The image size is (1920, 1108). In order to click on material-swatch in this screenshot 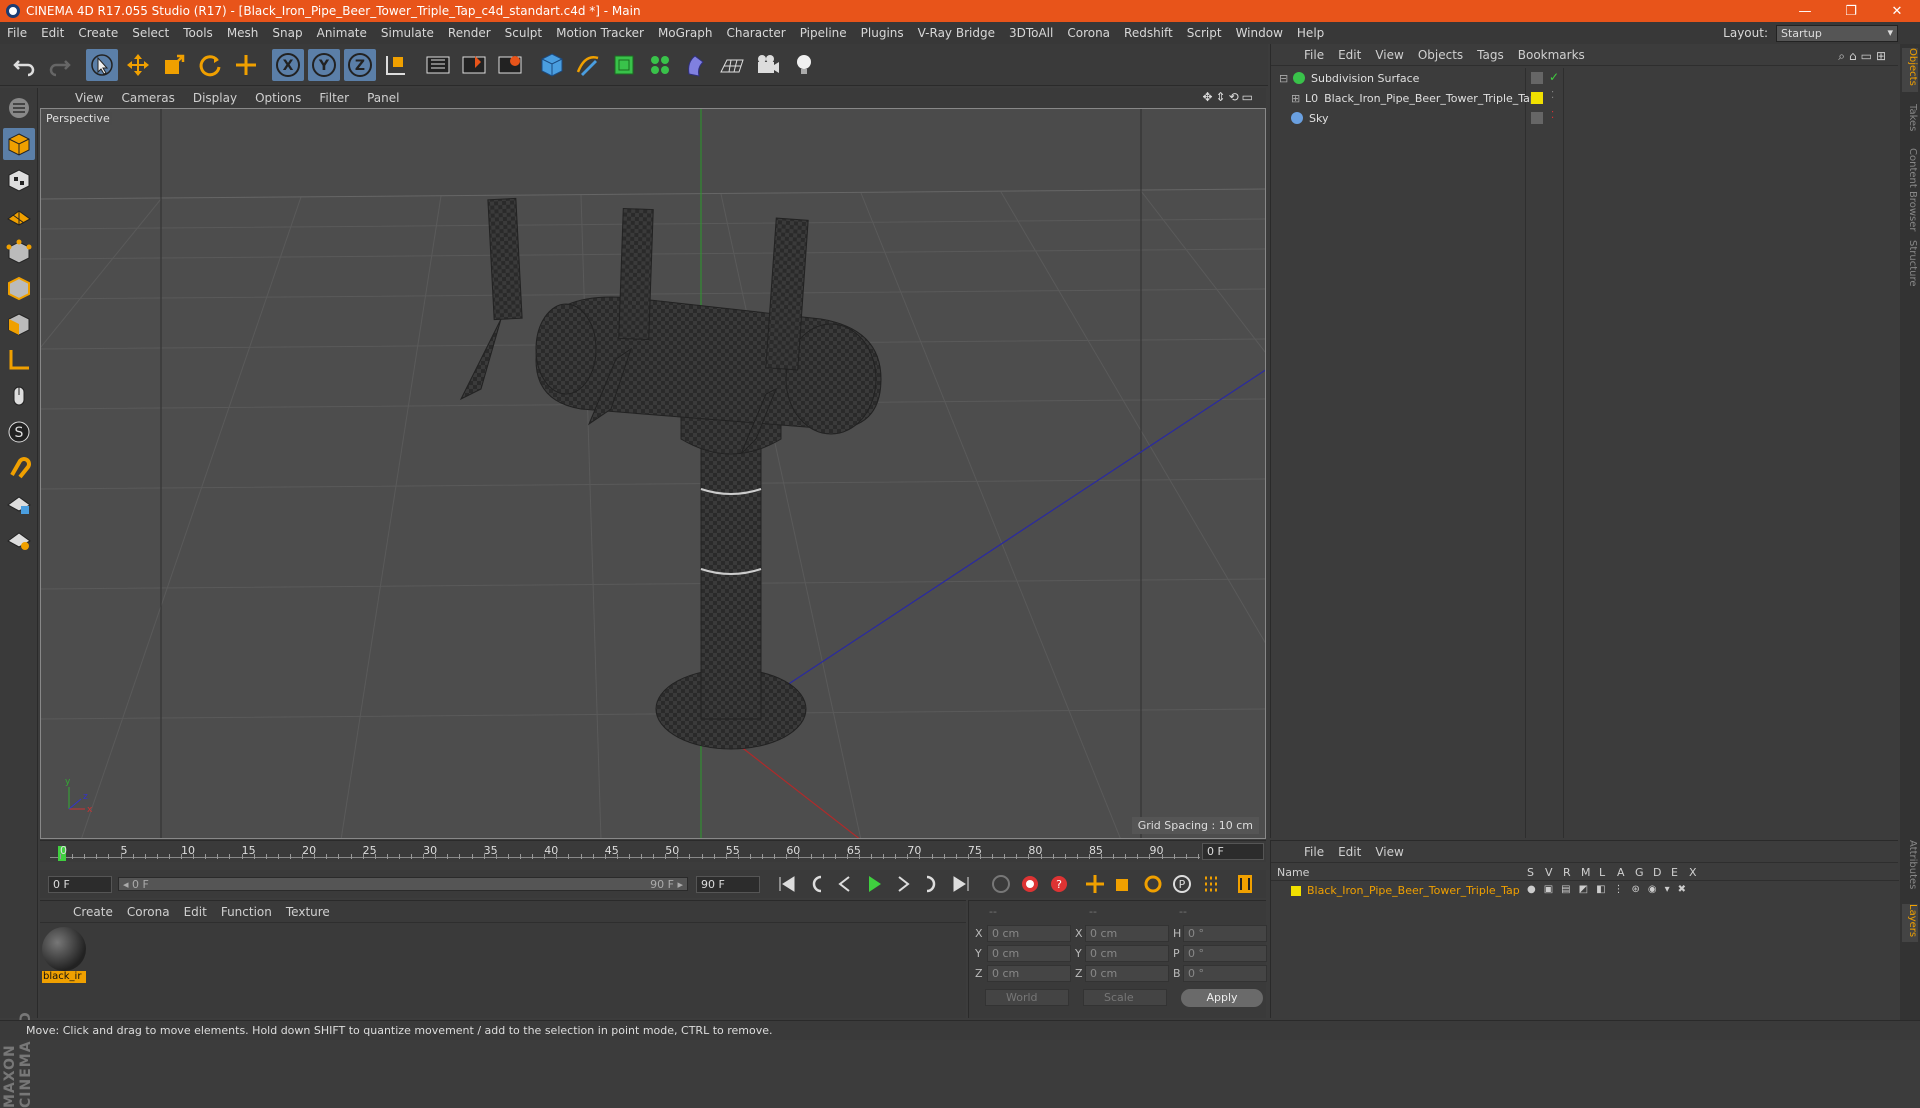, I will do `click(64, 949)`.